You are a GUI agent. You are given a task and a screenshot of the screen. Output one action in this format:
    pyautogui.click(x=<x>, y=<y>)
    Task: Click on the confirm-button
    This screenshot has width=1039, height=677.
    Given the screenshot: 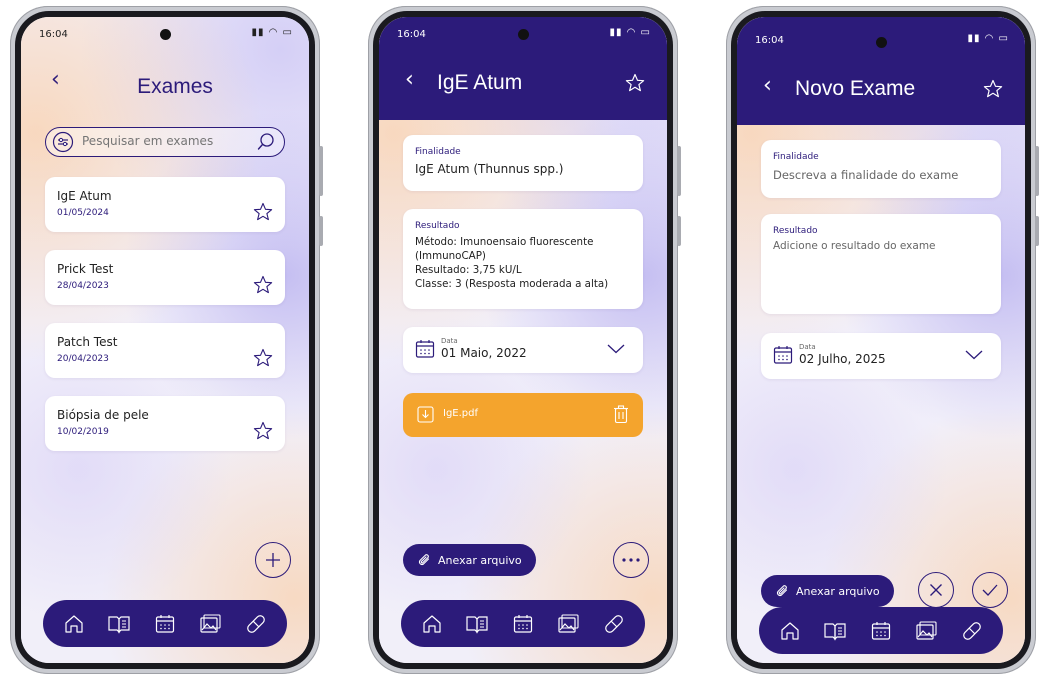 What is the action you would take?
    pyautogui.click(x=990, y=590)
    